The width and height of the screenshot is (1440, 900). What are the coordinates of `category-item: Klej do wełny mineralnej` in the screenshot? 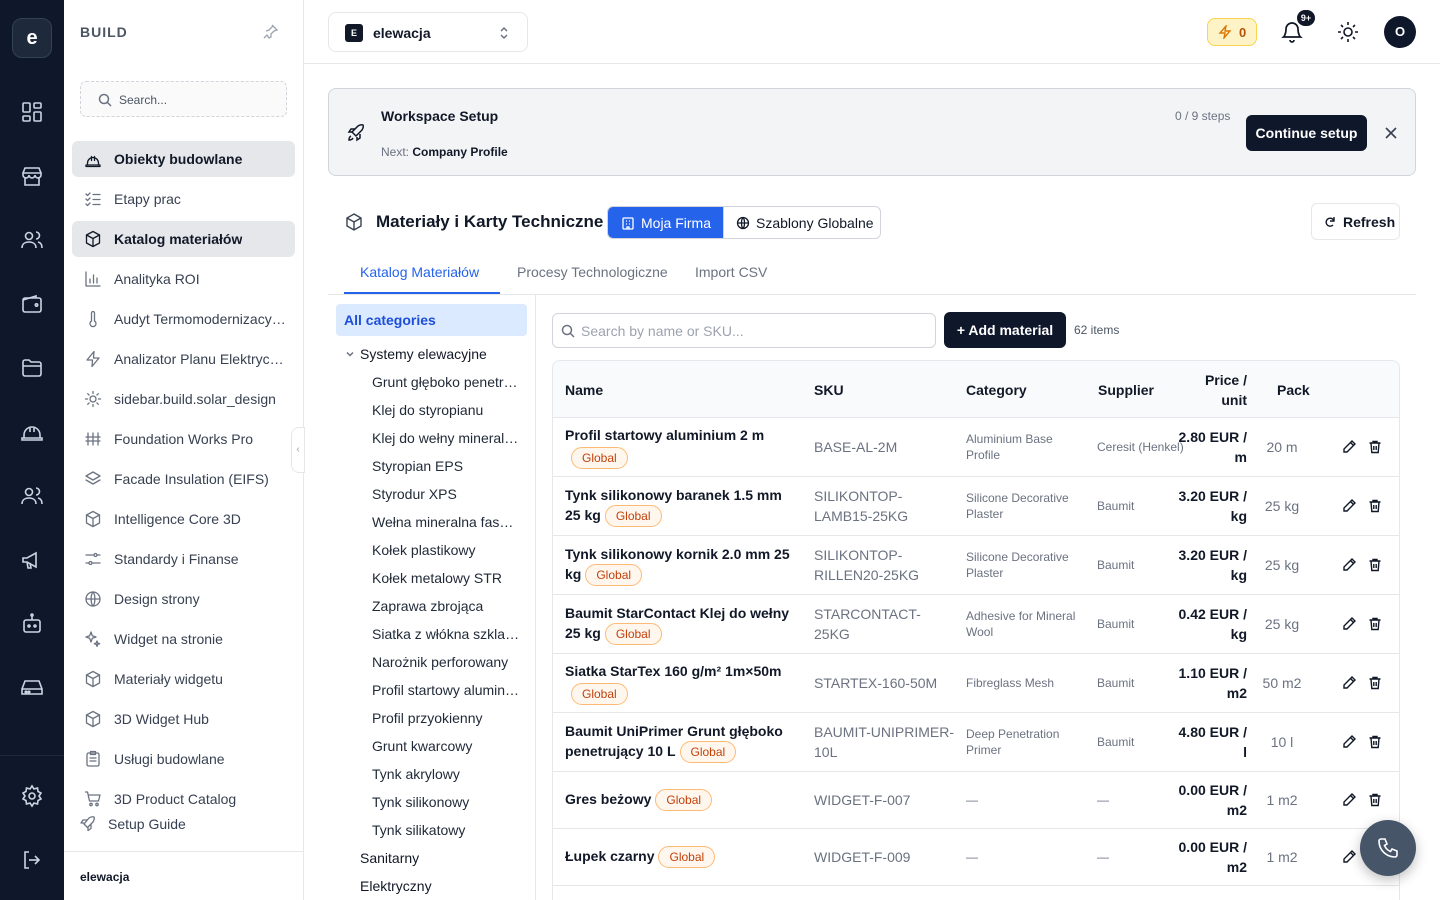 It's located at (446, 438).